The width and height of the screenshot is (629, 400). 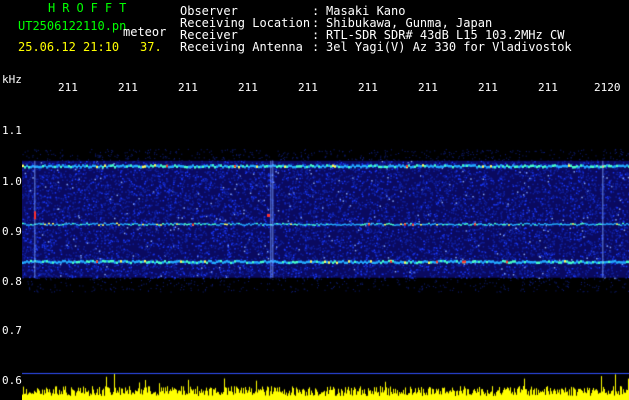 I want to click on y-tick-label: 0.8, so click(x=12, y=281).